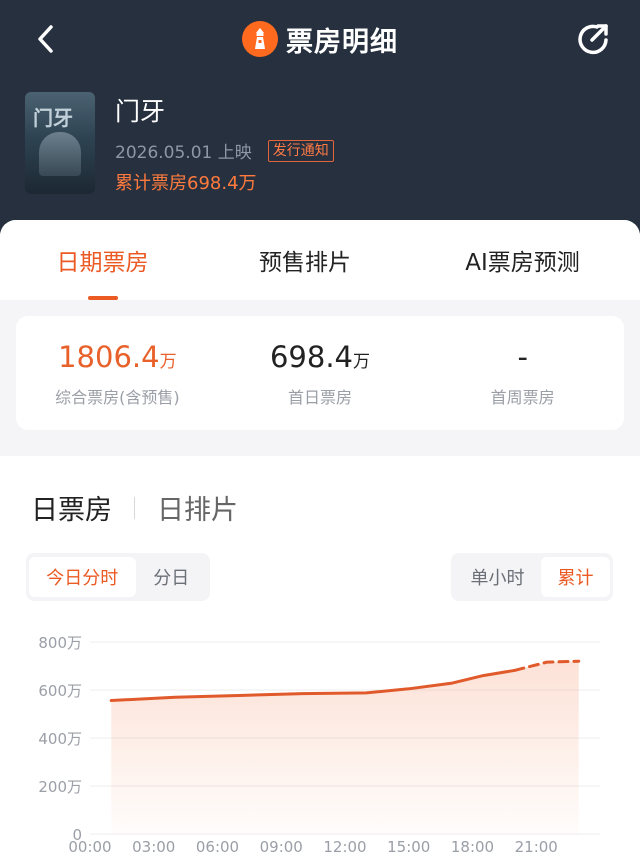 The width and height of the screenshot is (640, 855). What do you see at coordinates (305, 263) in the screenshot?
I see `tab-label: 预售排片` at bounding box center [305, 263].